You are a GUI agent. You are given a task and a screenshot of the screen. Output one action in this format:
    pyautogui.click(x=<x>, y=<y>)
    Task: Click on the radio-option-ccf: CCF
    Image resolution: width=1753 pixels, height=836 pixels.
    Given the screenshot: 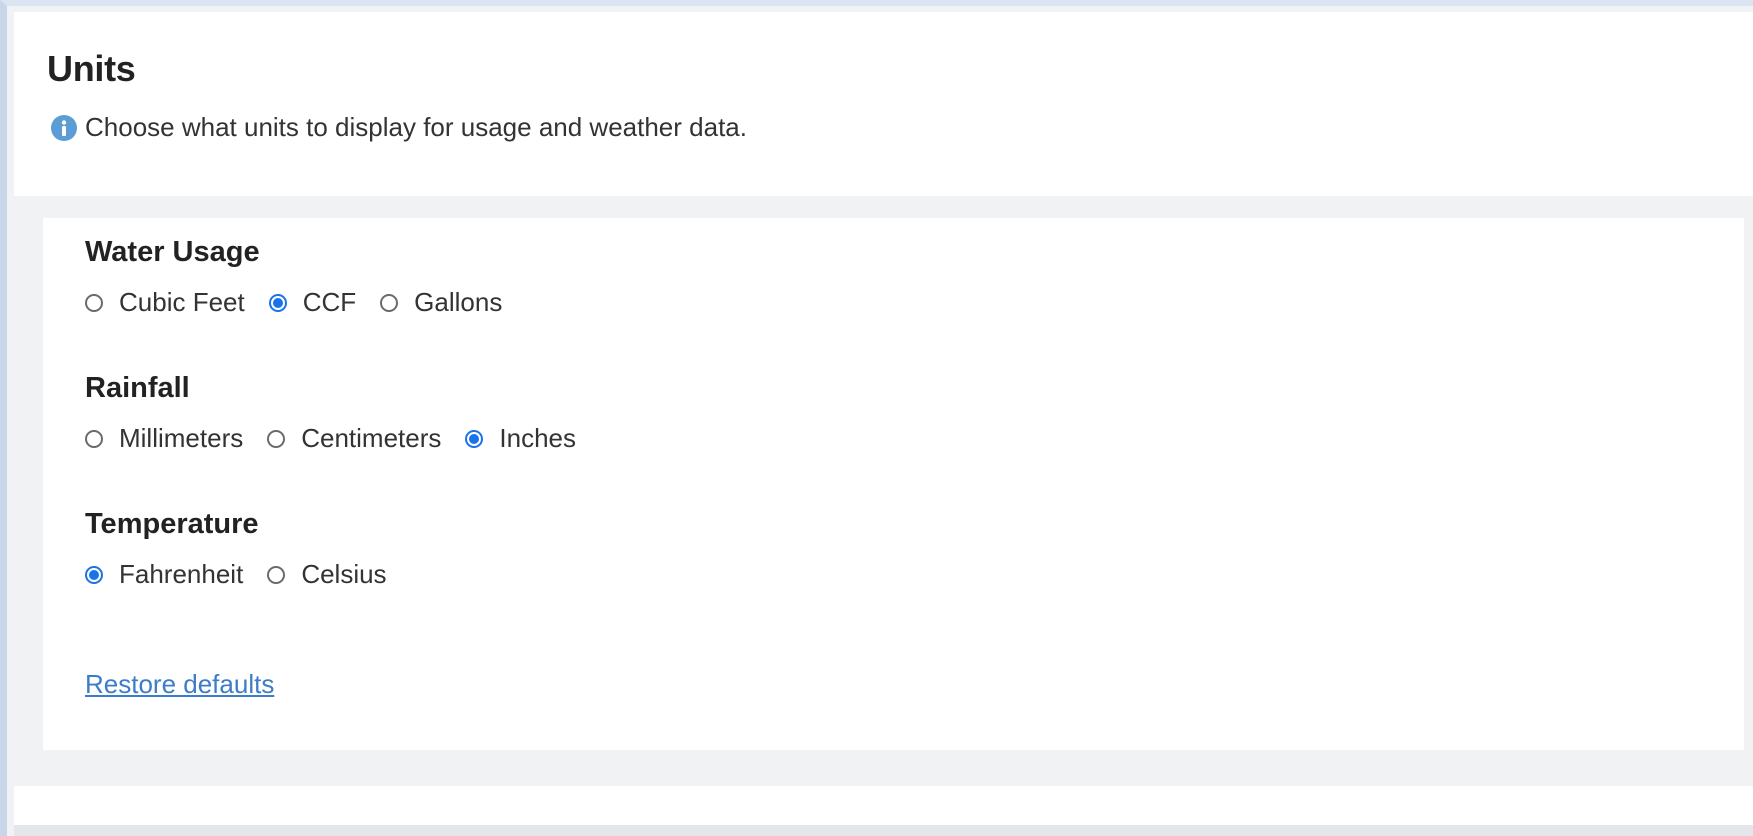 What is the action you would take?
    pyautogui.click(x=312, y=302)
    